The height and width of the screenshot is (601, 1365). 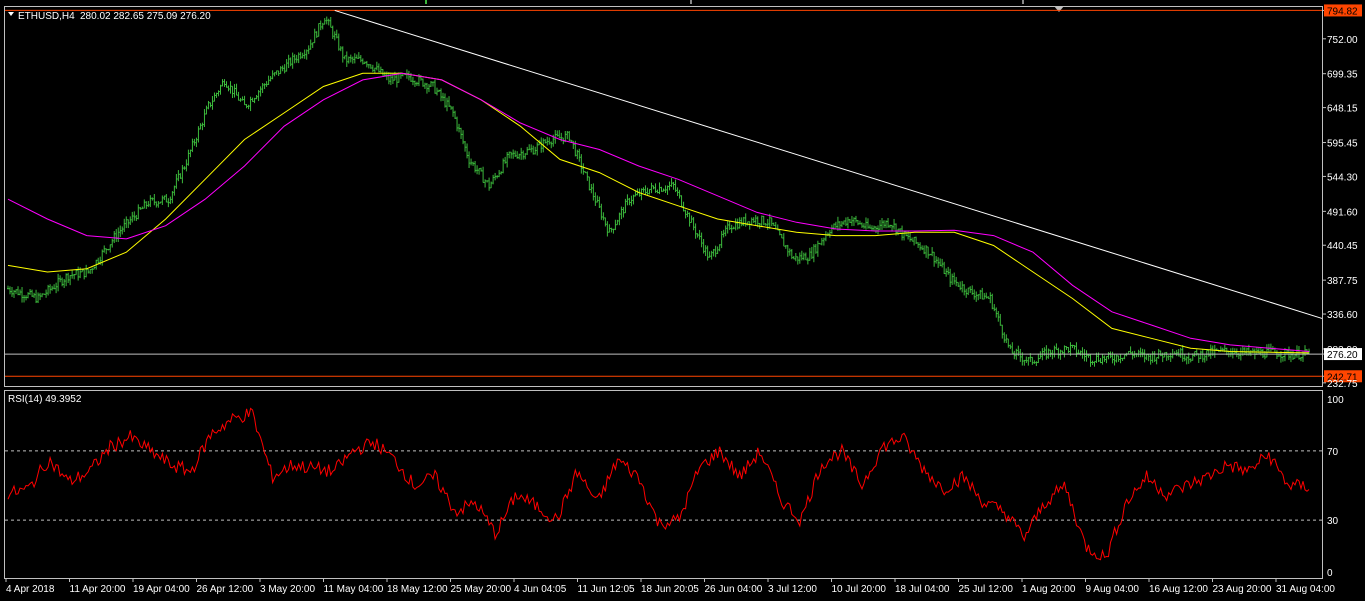 What do you see at coordinates (1342, 246) in the screenshot?
I see `price-tick-label: 440.45` at bounding box center [1342, 246].